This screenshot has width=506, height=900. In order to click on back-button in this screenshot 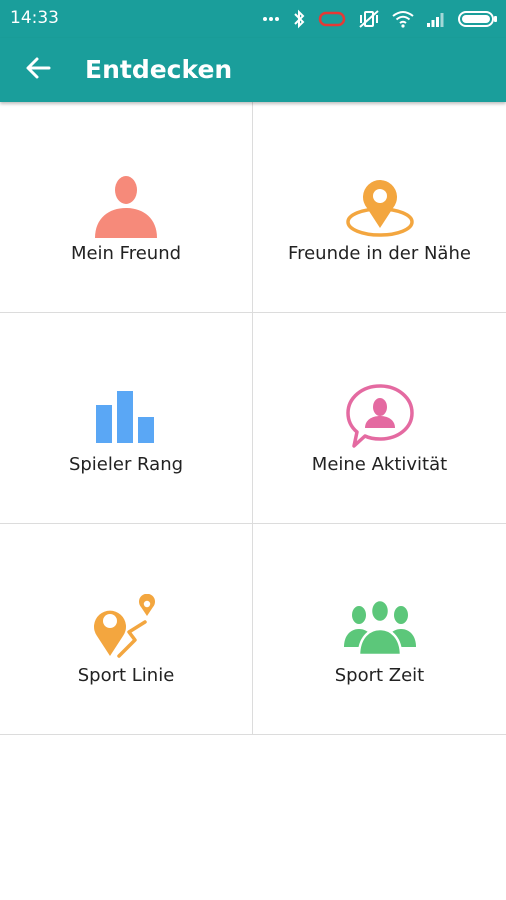, I will do `click(38, 70)`.